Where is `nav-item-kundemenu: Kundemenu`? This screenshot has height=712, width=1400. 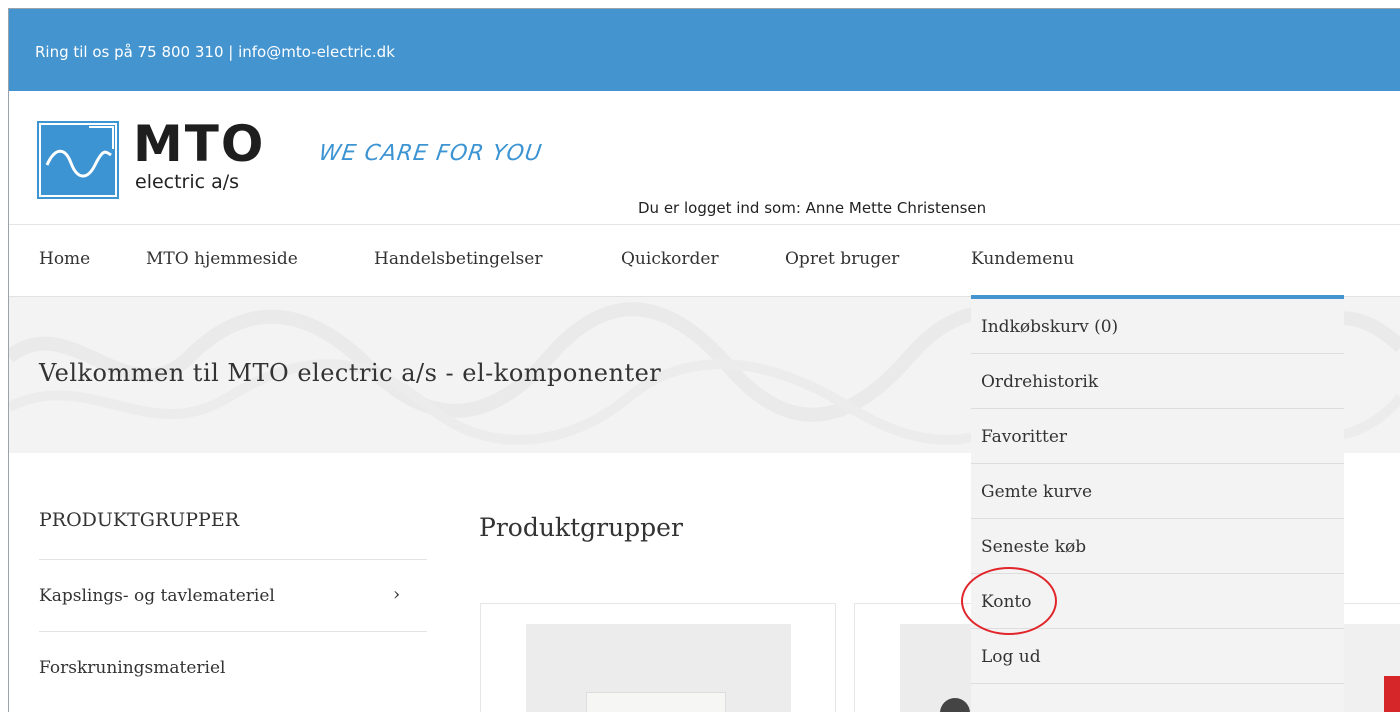
nav-item-kundemenu: Kundemenu is located at coordinates (1022, 259).